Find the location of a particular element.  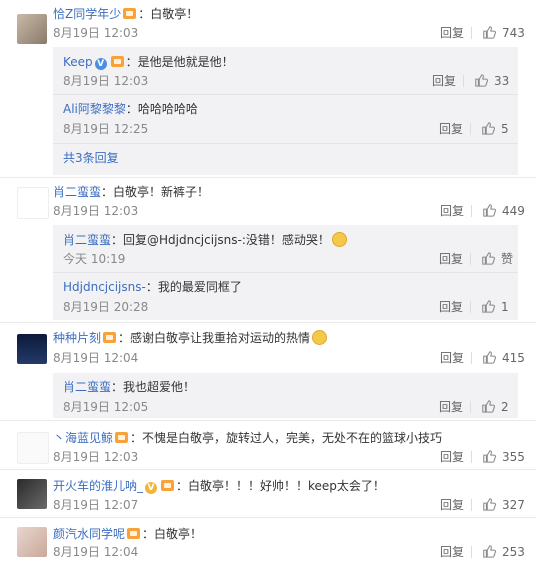

reply-time: 8月19日 12:03 is located at coordinates (106, 81).